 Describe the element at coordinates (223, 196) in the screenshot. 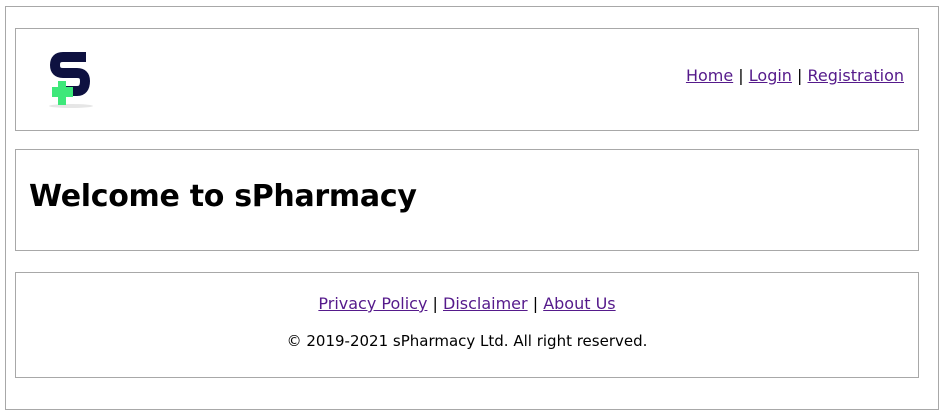

I see `page-title: Welcome to sPharmacy` at that location.